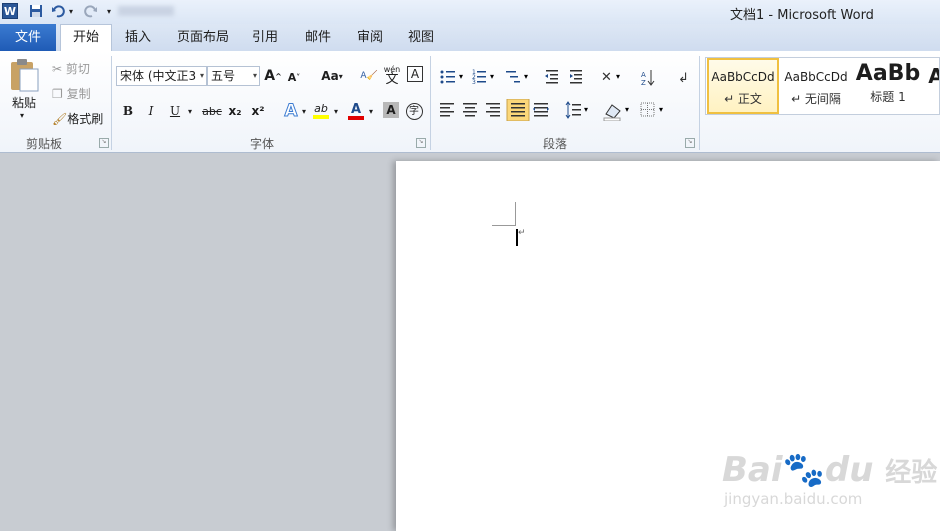  I want to click on shrink-font-button: A ˅, so click(294, 77).